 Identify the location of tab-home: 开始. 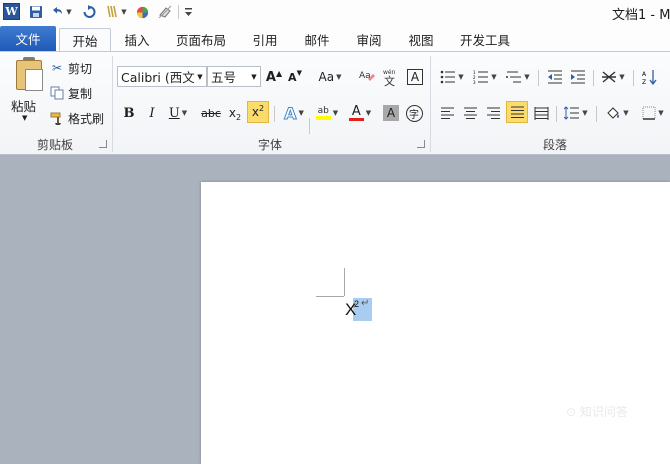
(85, 39).